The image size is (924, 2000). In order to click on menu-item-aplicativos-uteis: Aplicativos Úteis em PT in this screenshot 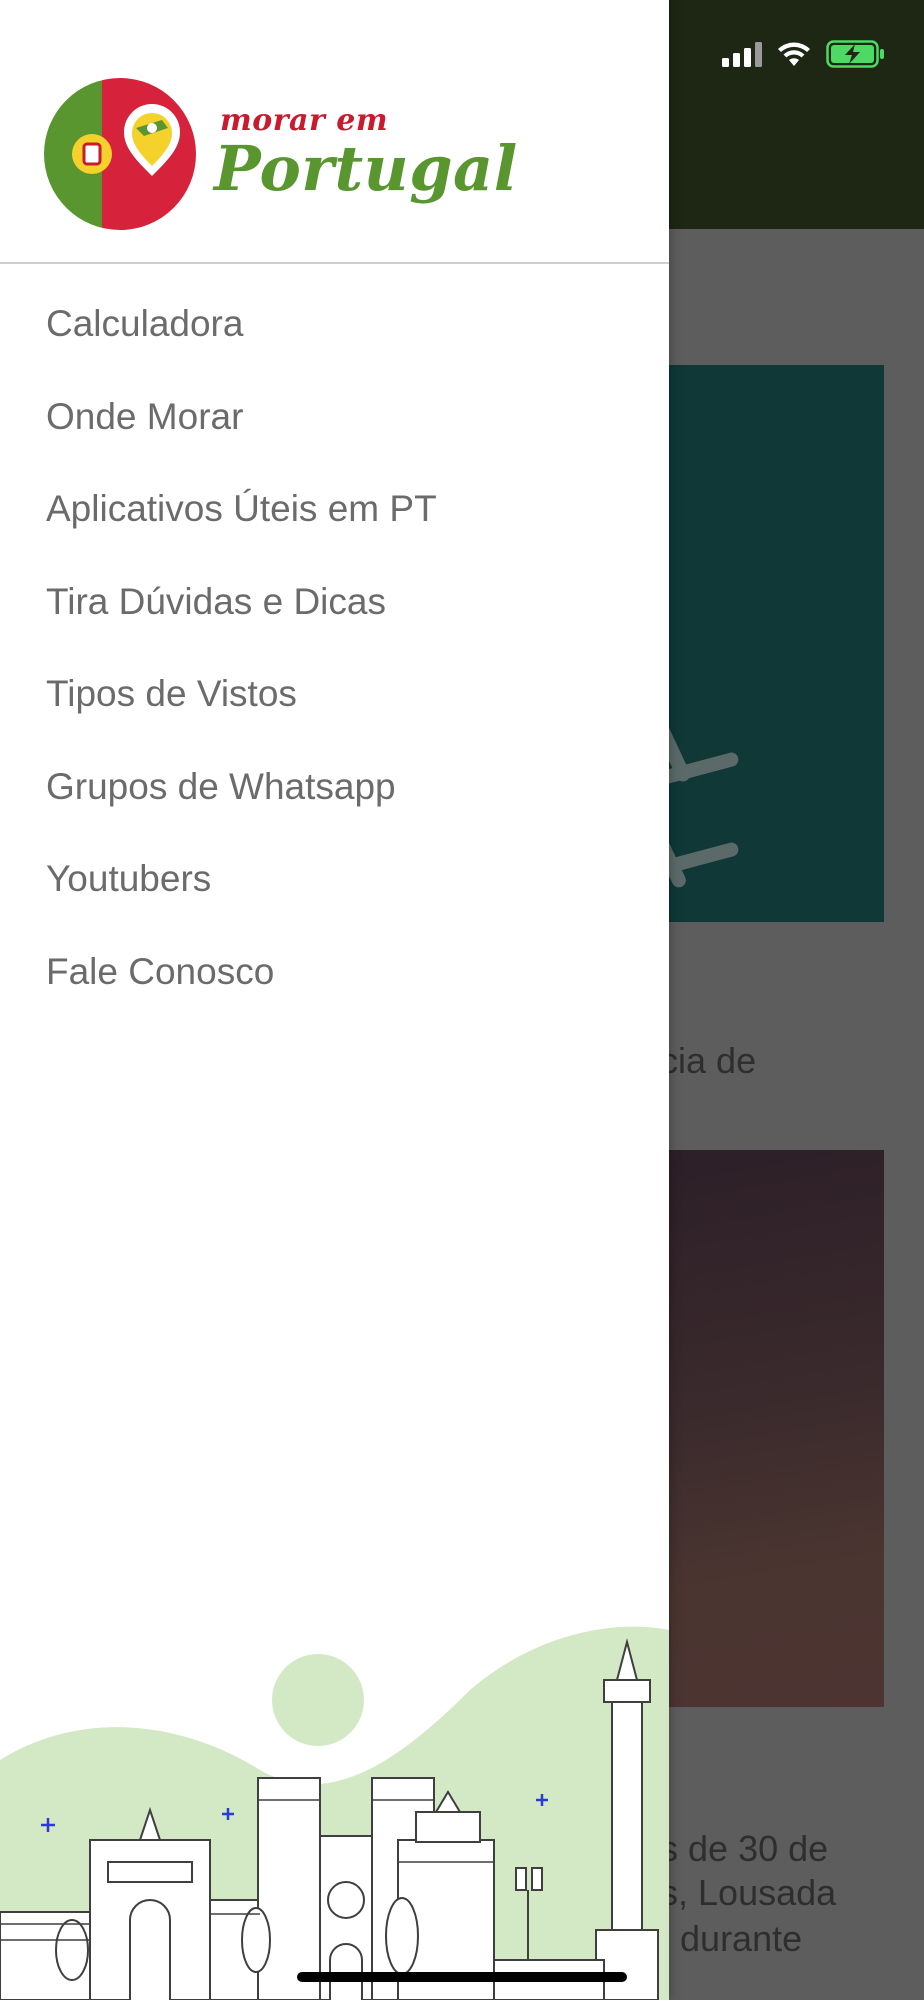, I will do `click(334, 509)`.